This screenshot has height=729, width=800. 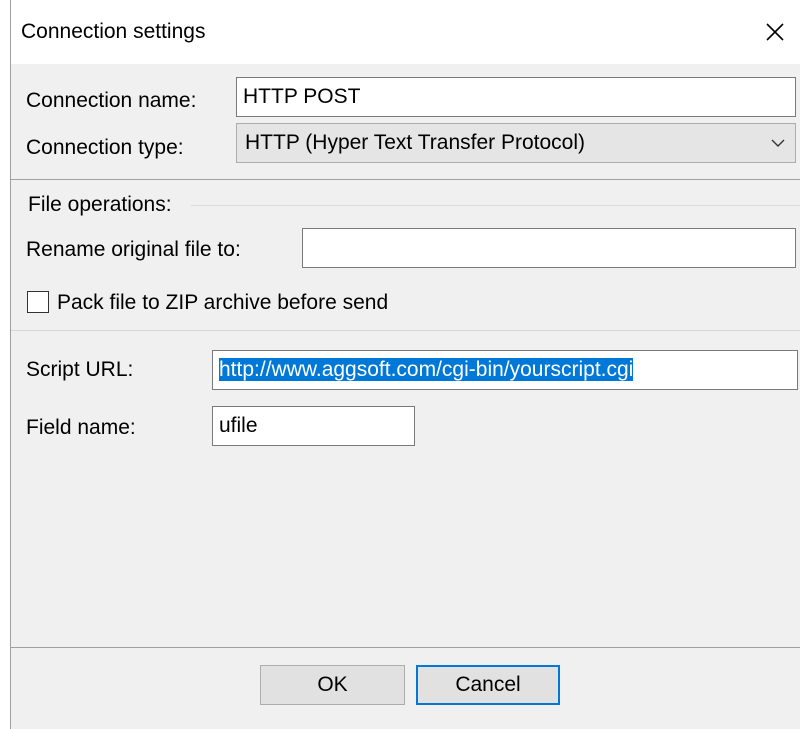 I want to click on cancel-button-label: Cancel, so click(x=488, y=684).